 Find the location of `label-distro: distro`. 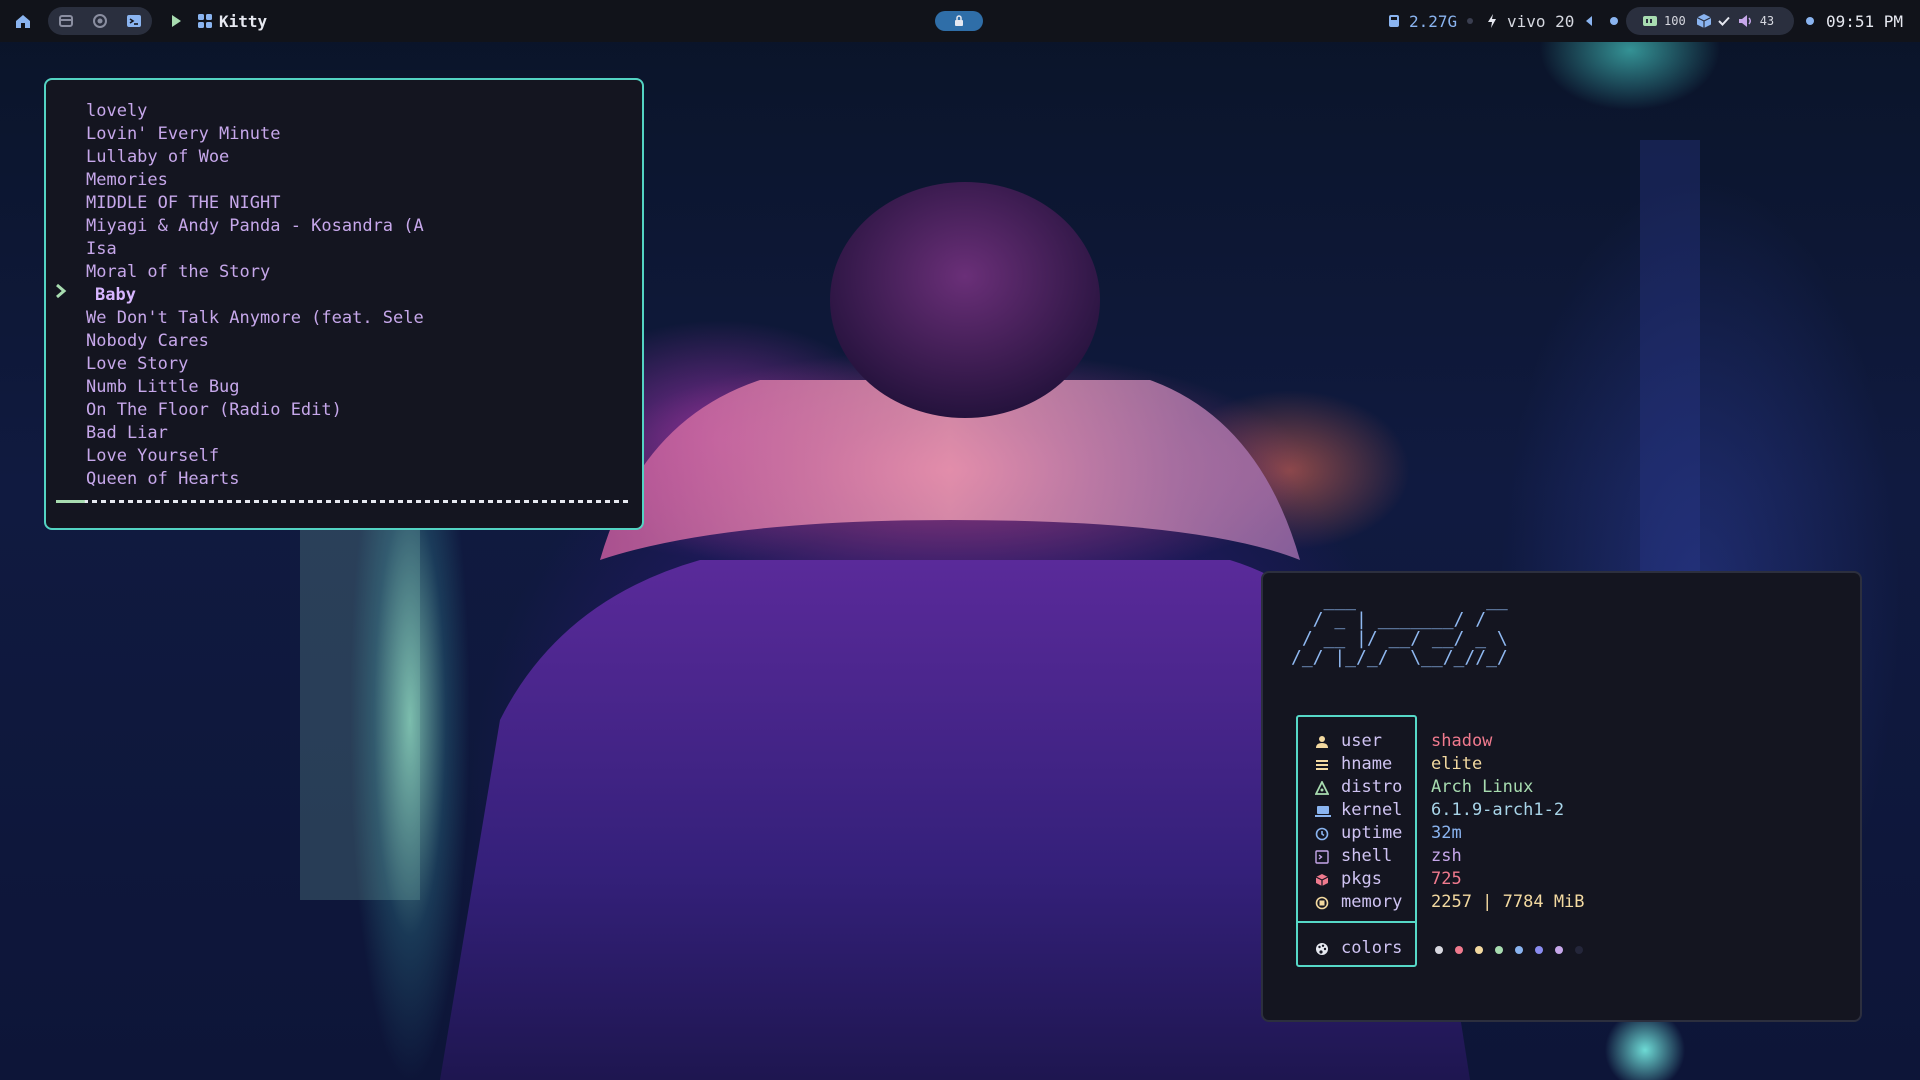

label-distro: distro is located at coordinates (1372, 787).